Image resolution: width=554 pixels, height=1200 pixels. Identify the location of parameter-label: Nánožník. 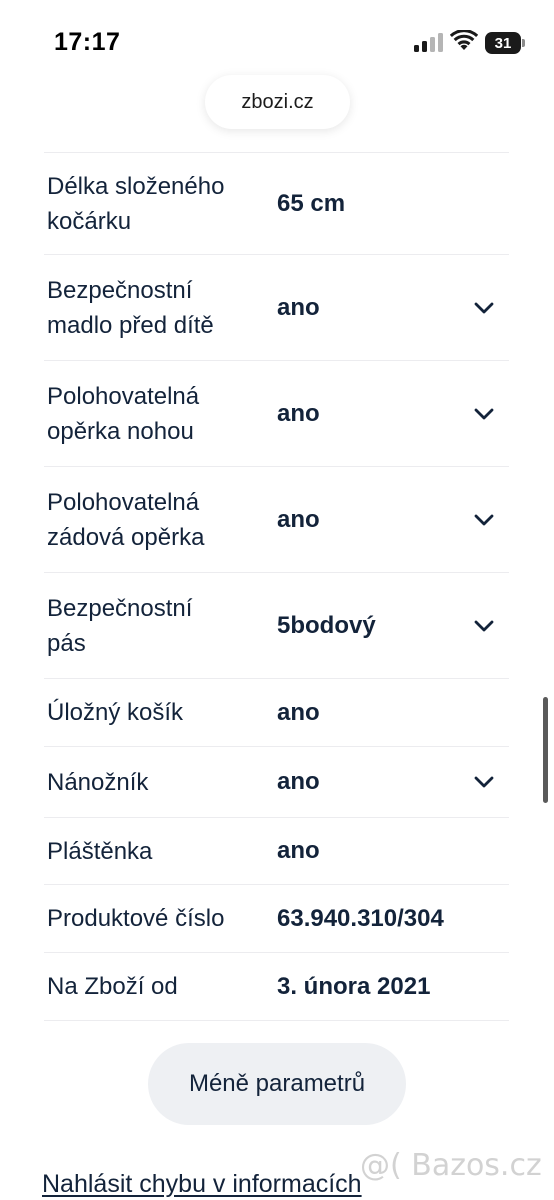
(160, 782).